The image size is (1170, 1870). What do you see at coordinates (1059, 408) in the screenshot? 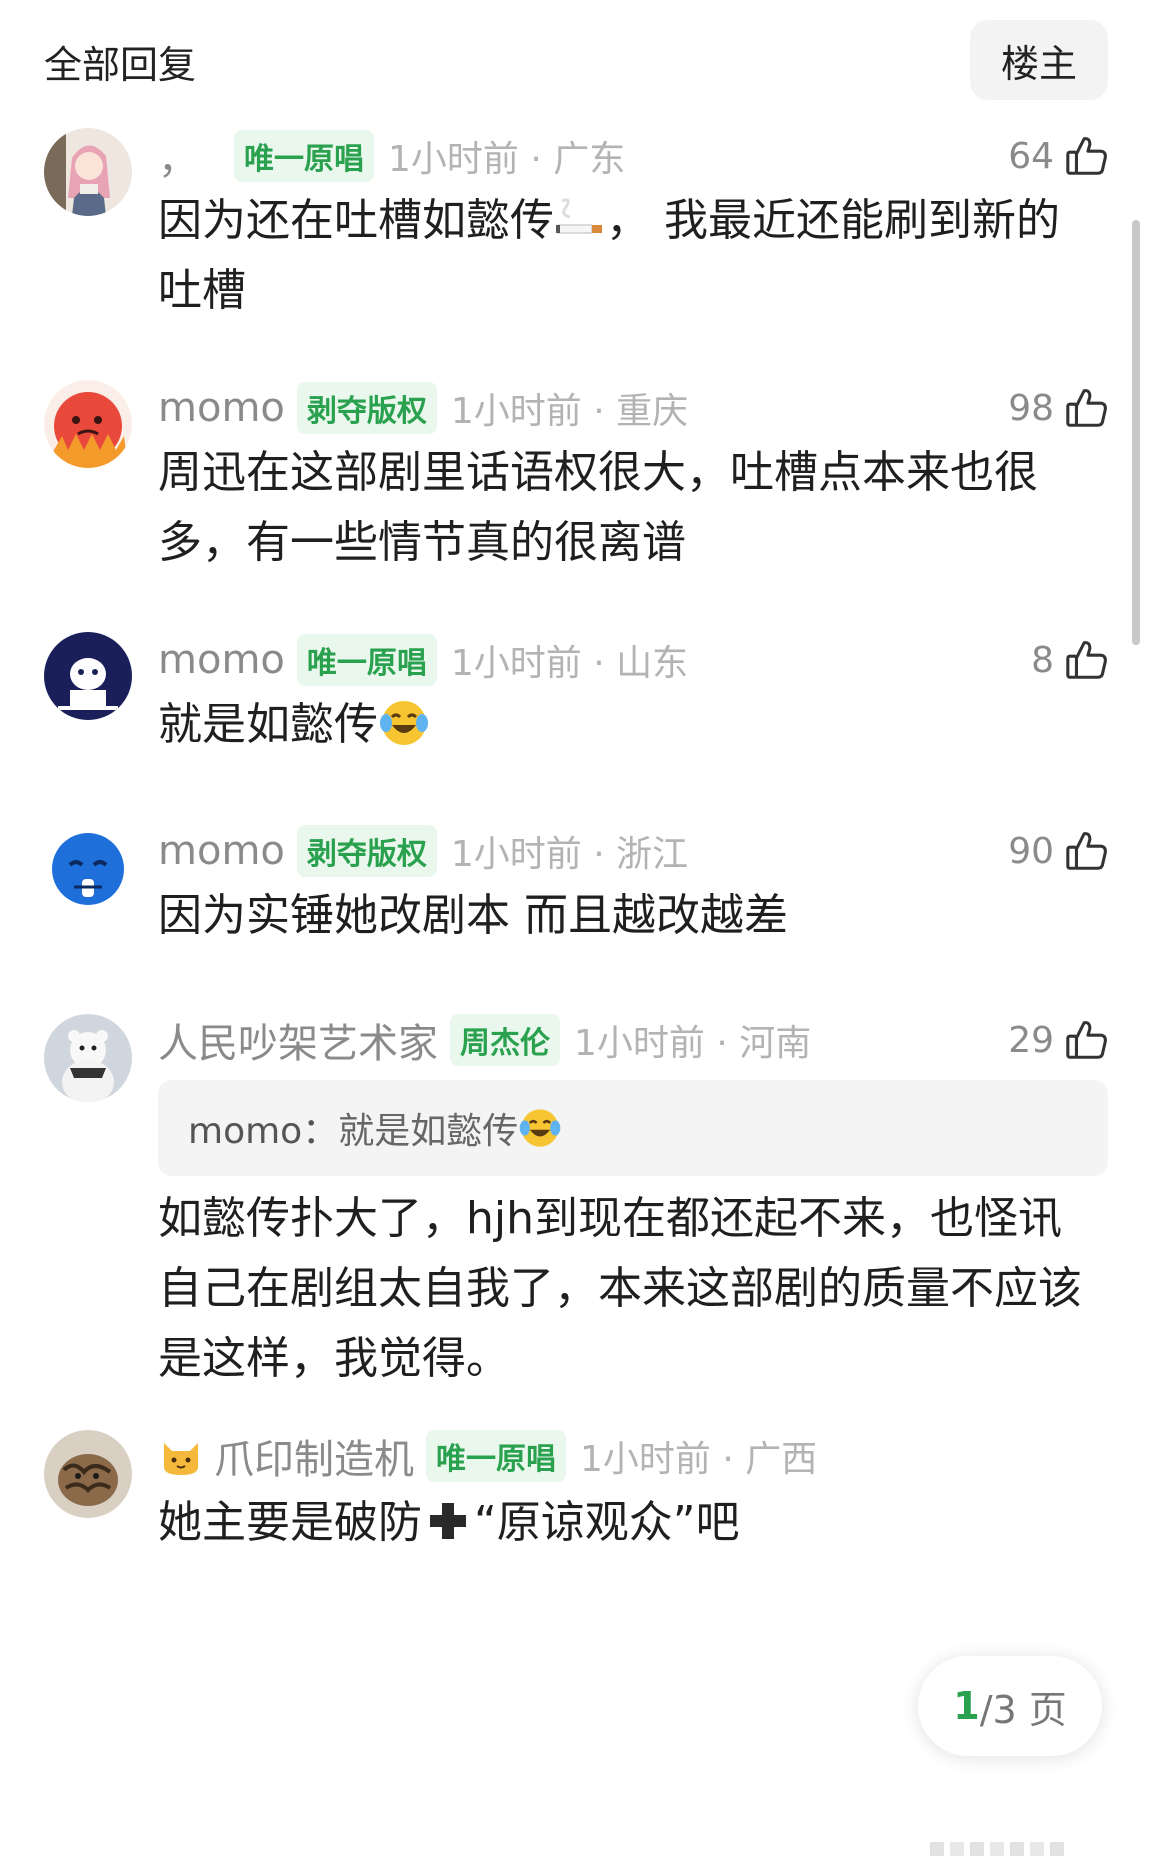
I see `like-button: 98` at bounding box center [1059, 408].